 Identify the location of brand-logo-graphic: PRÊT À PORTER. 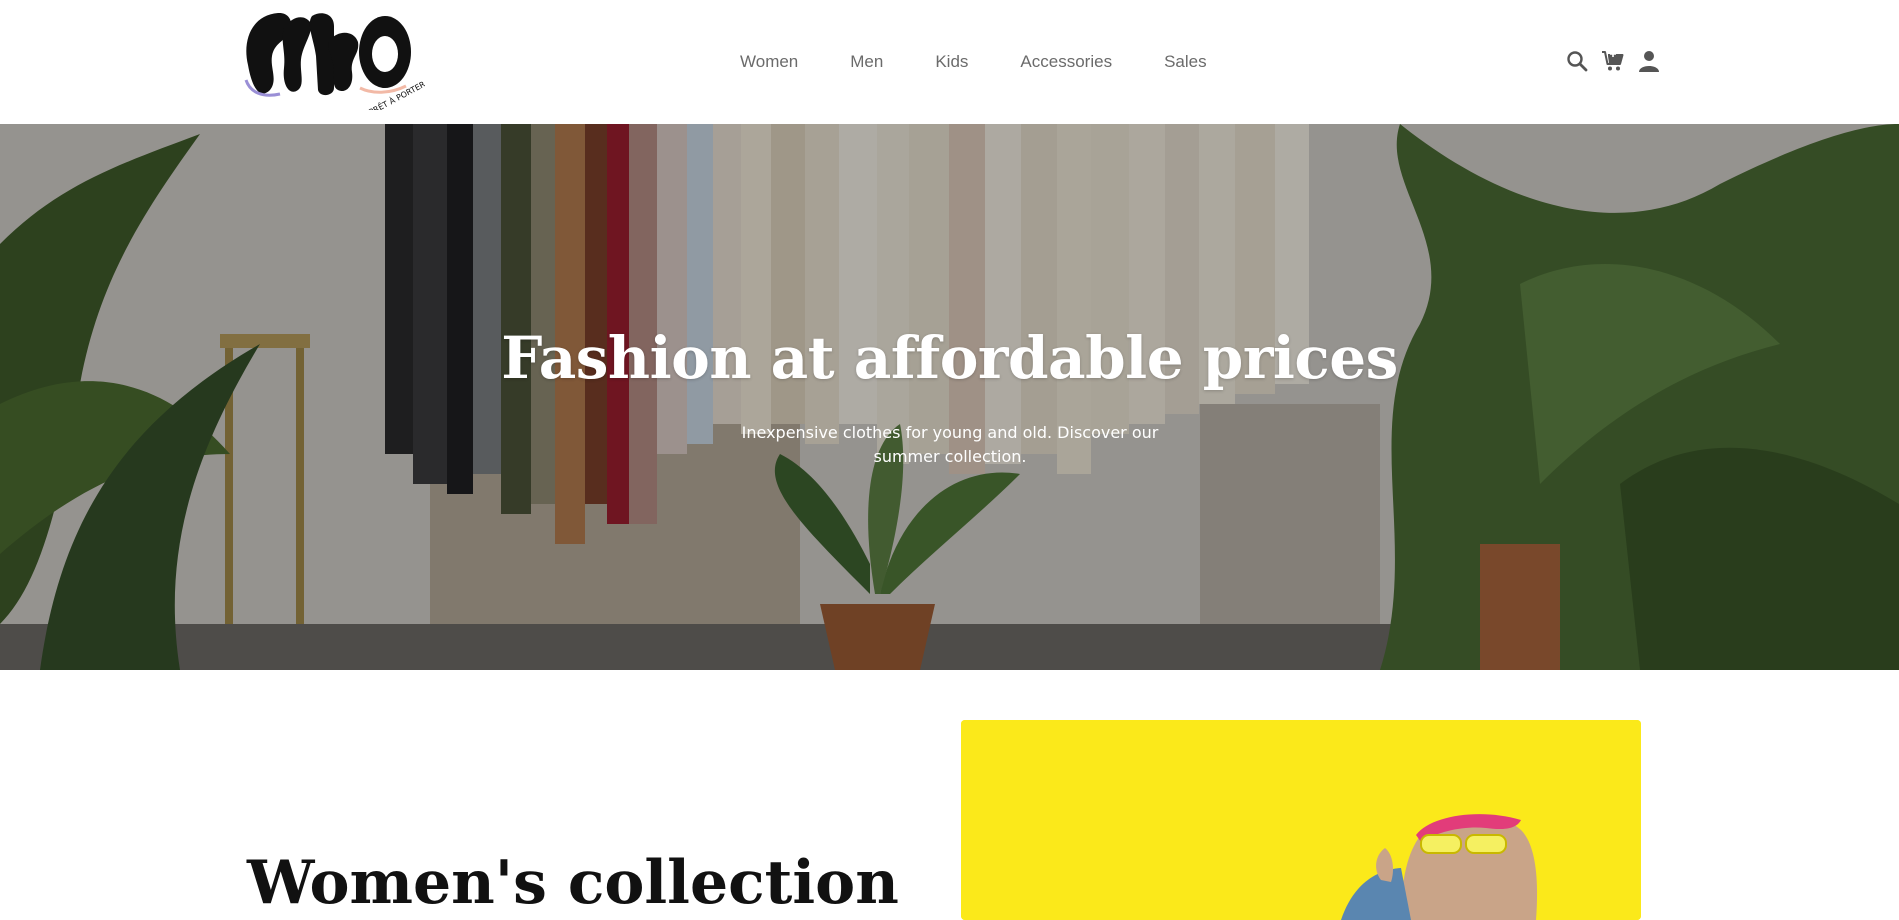
(334, 61).